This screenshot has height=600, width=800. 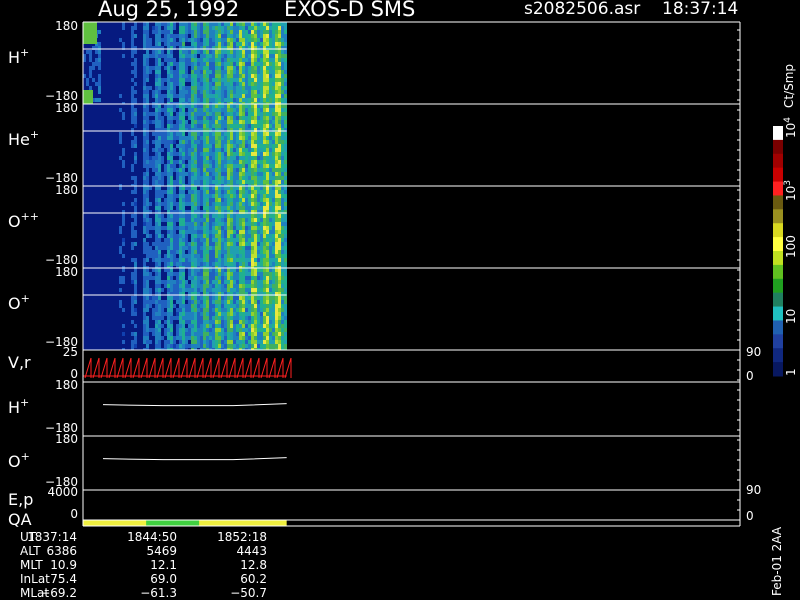 What do you see at coordinates (411, 409) in the screenshot?
I see `line-panel-0-bg` at bounding box center [411, 409].